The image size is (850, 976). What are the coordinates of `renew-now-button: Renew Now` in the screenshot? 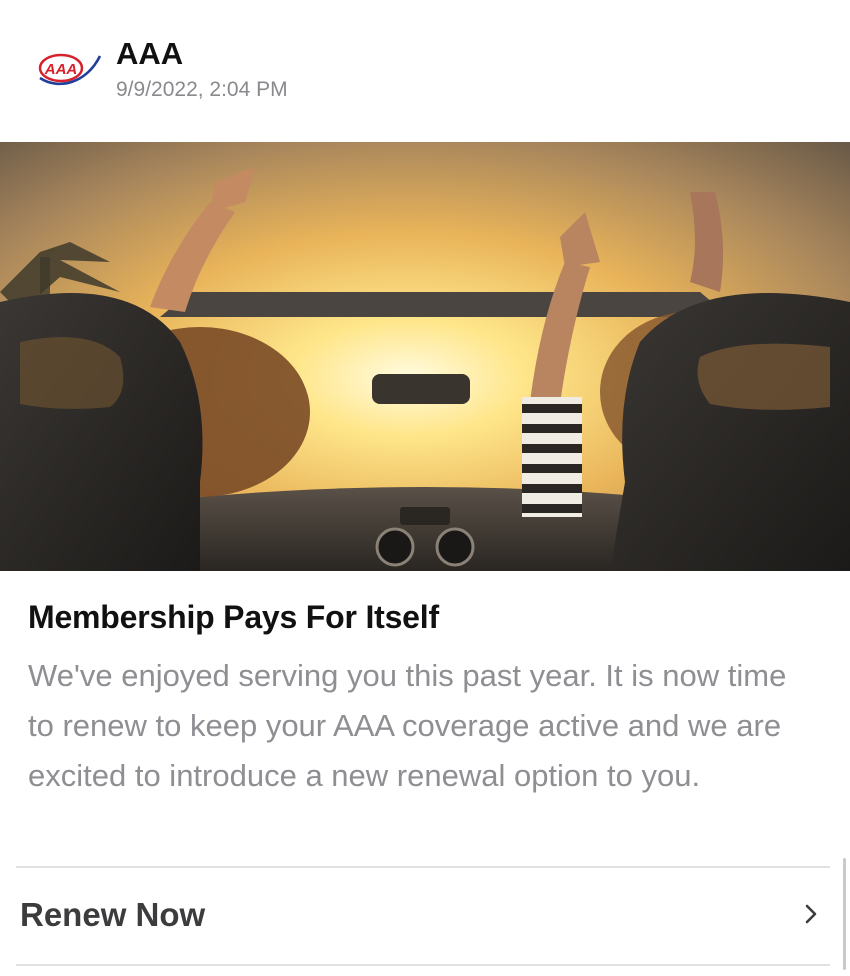 It's located at (425, 916).